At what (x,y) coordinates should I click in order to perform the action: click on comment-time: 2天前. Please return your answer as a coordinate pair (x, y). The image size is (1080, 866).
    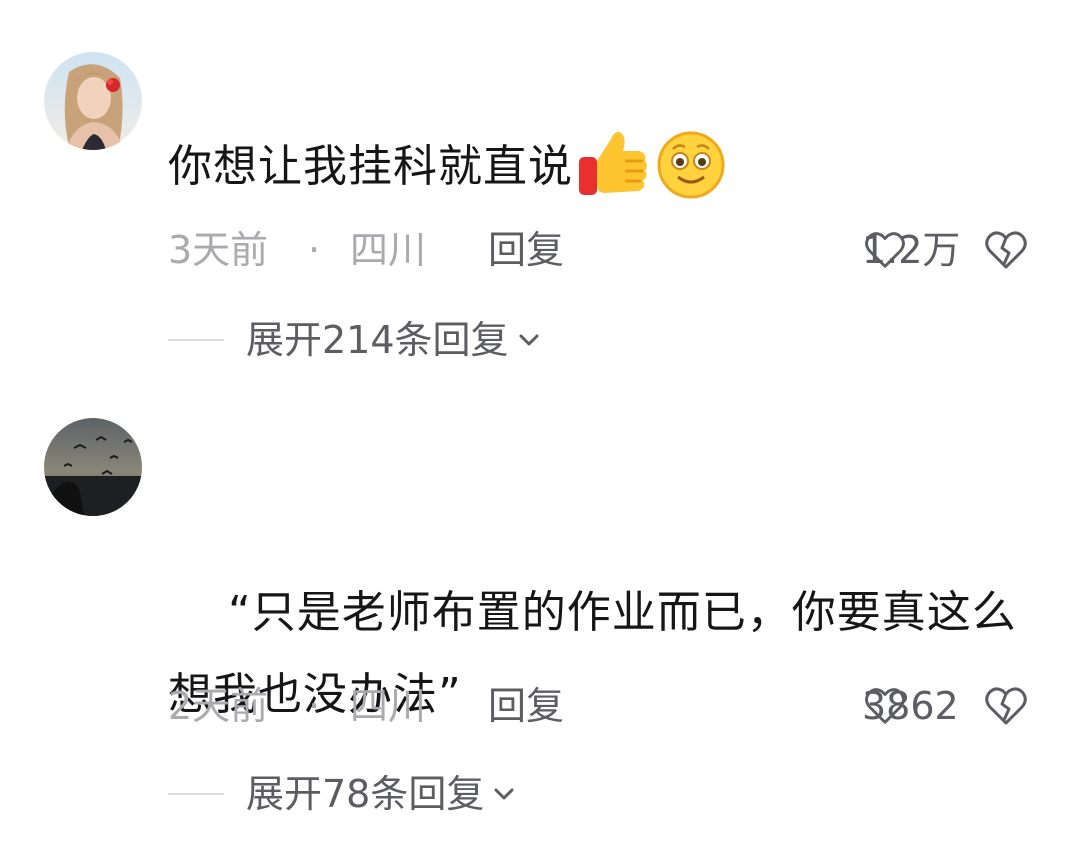
    Looking at the image, I should click on (218, 706).